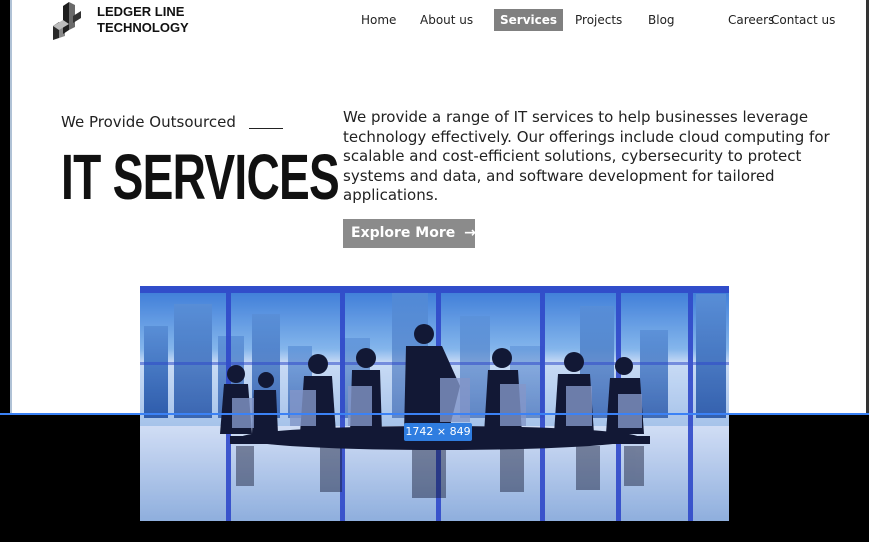 The height and width of the screenshot is (542, 869). Describe the element at coordinates (446, 20) in the screenshot. I see `nav-about-us: About us` at that location.